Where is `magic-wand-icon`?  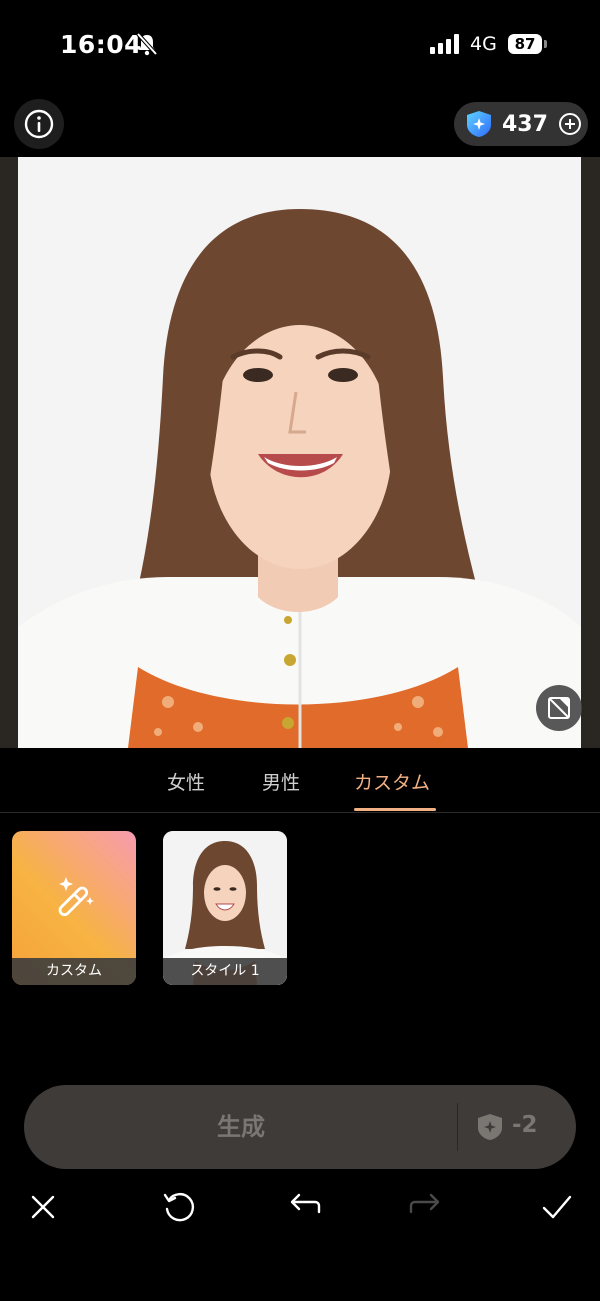 magic-wand-icon is located at coordinates (76, 897).